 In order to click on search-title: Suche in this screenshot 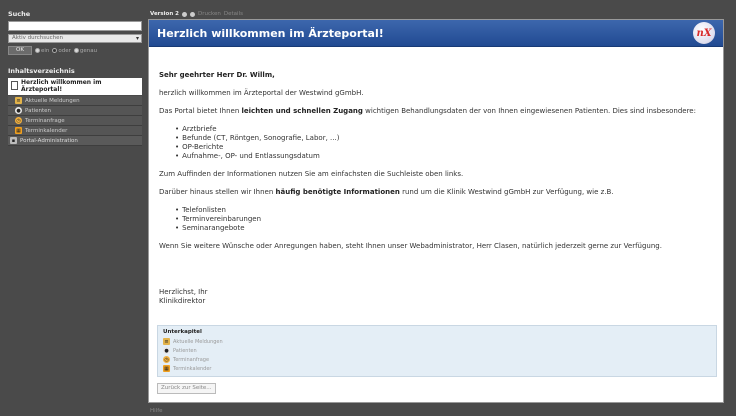, I will do `click(19, 14)`.